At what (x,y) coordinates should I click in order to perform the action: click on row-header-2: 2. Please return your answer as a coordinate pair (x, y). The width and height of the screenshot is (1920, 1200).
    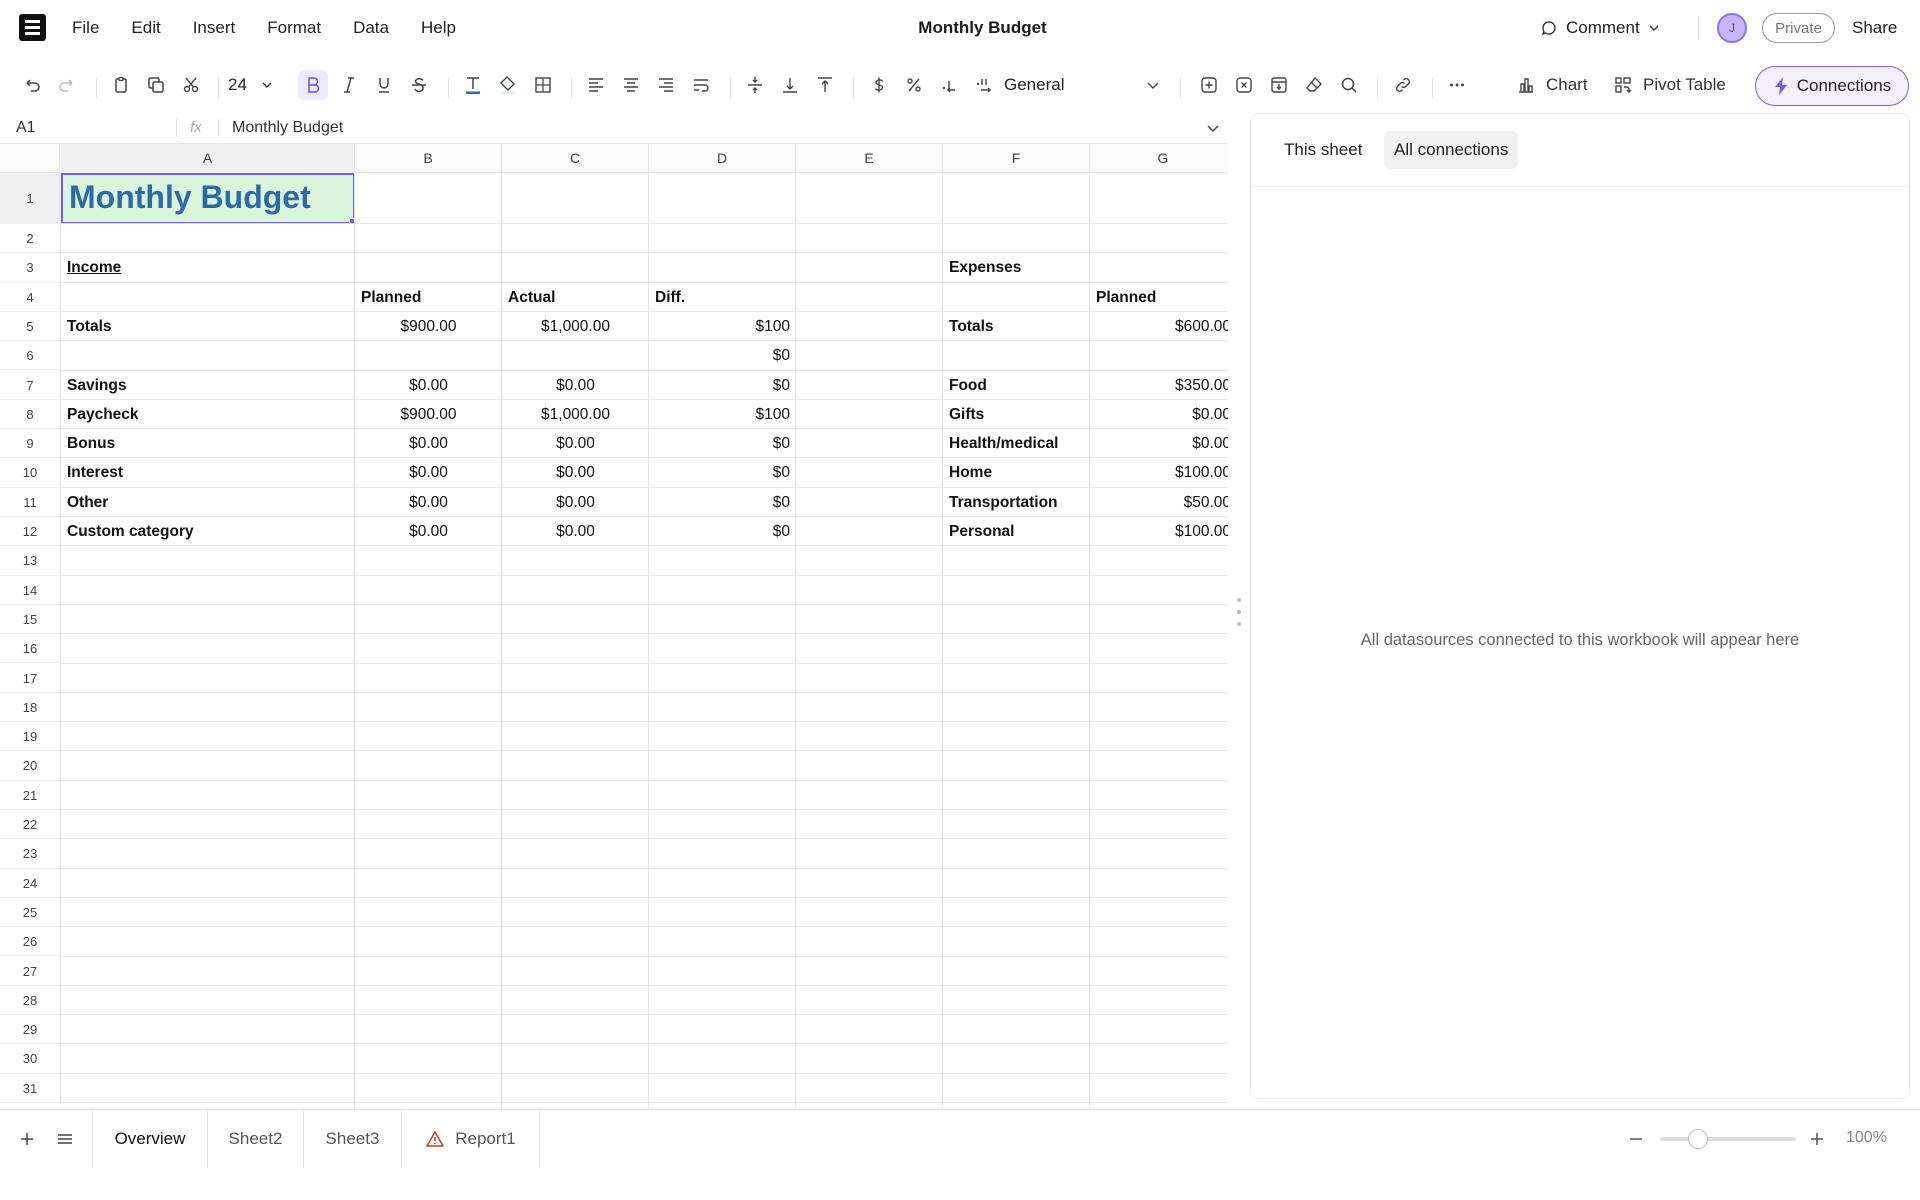
    Looking at the image, I should click on (30, 239).